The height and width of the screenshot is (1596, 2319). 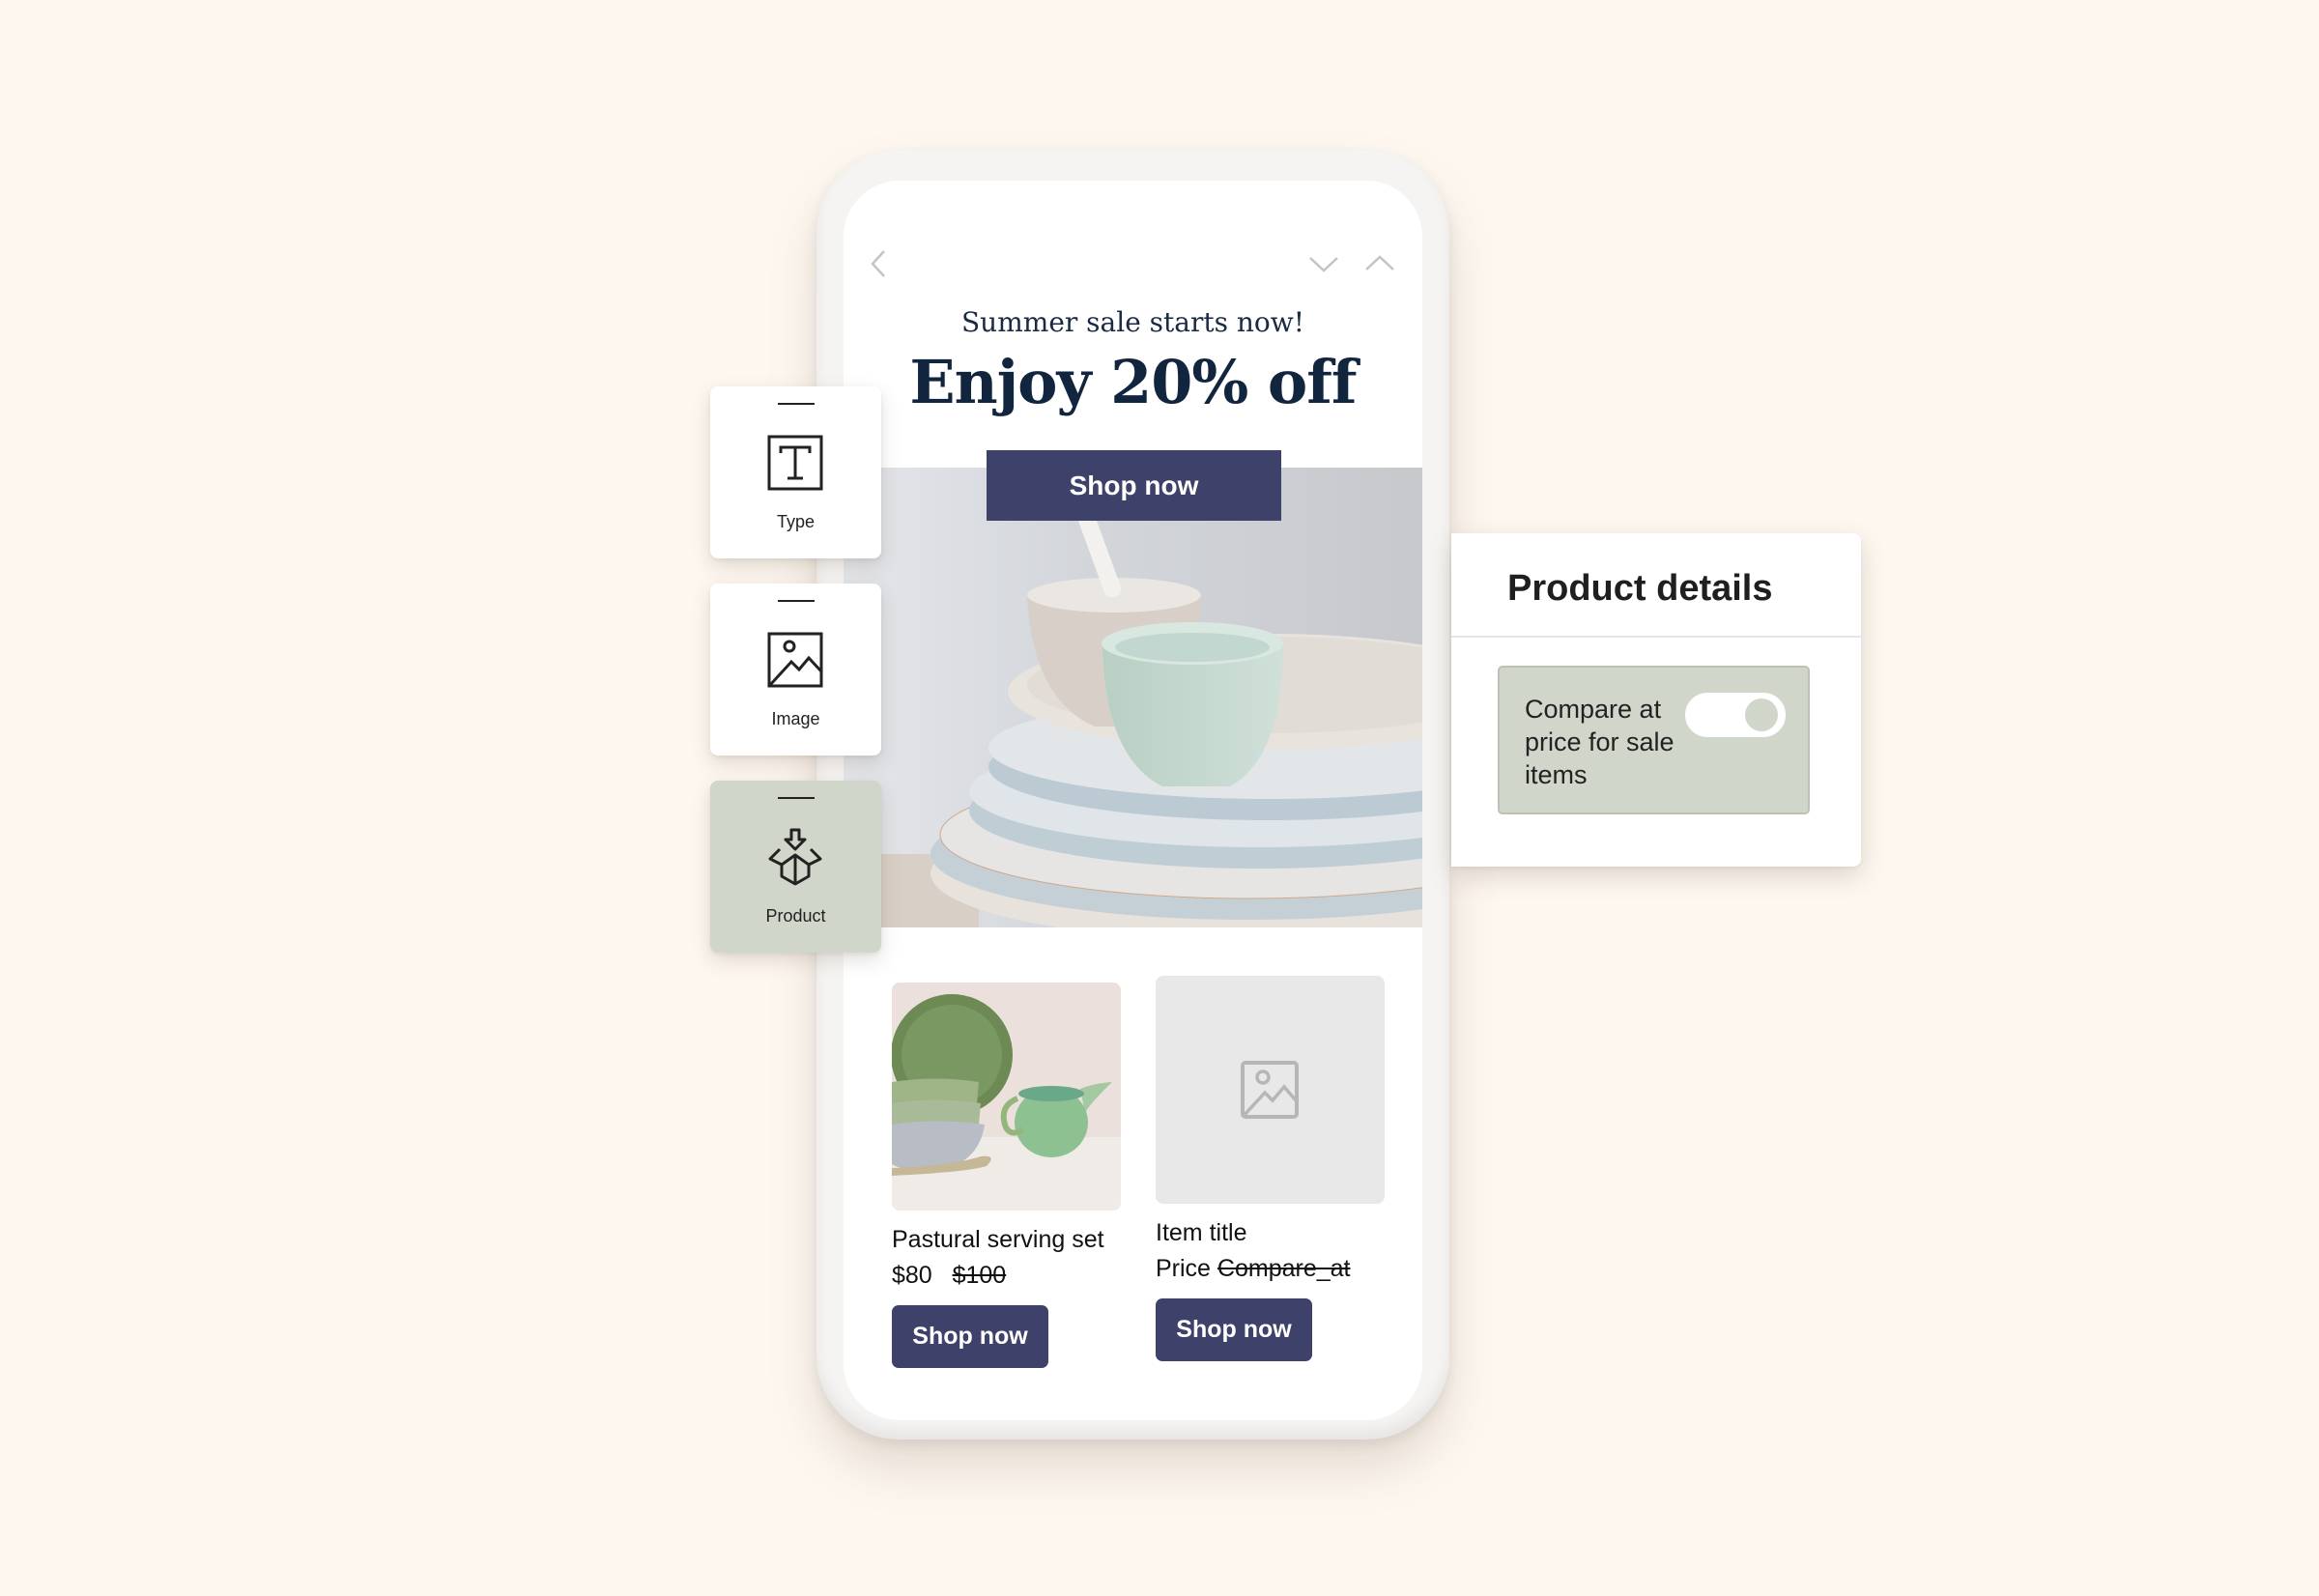 What do you see at coordinates (879, 263) in the screenshot?
I see `chevron-left-icon` at bounding box center [879, 263].